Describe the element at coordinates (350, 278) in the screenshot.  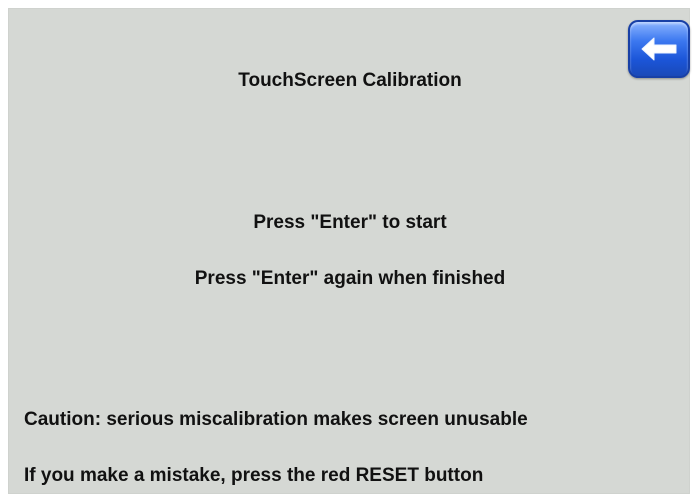
I see `instruction-finish: Press "Enter" again when finished` at that location.